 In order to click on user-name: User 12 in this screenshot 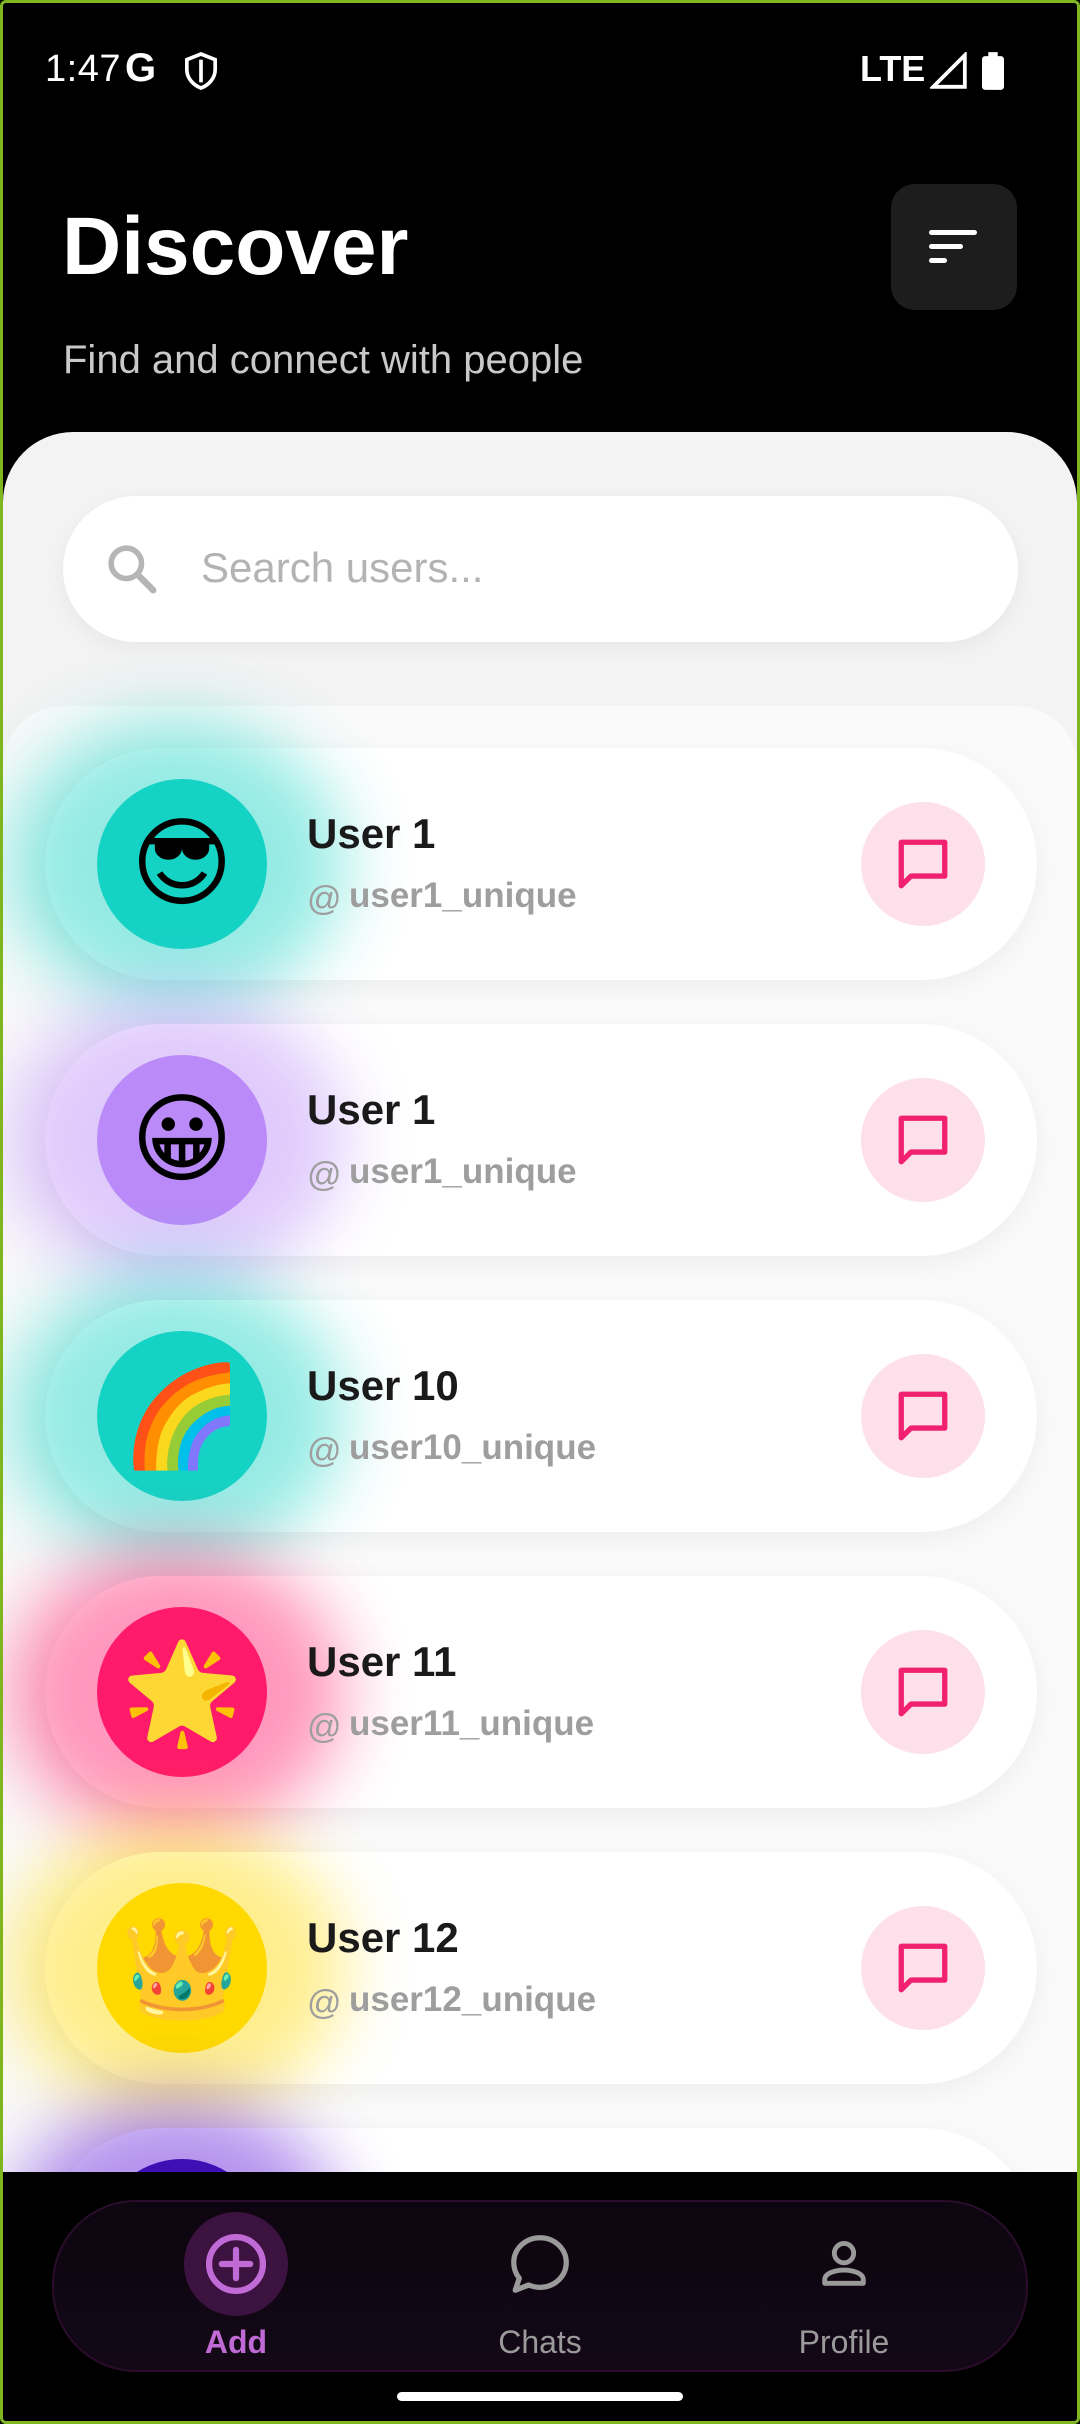, I will do `click(383, 1937)`.